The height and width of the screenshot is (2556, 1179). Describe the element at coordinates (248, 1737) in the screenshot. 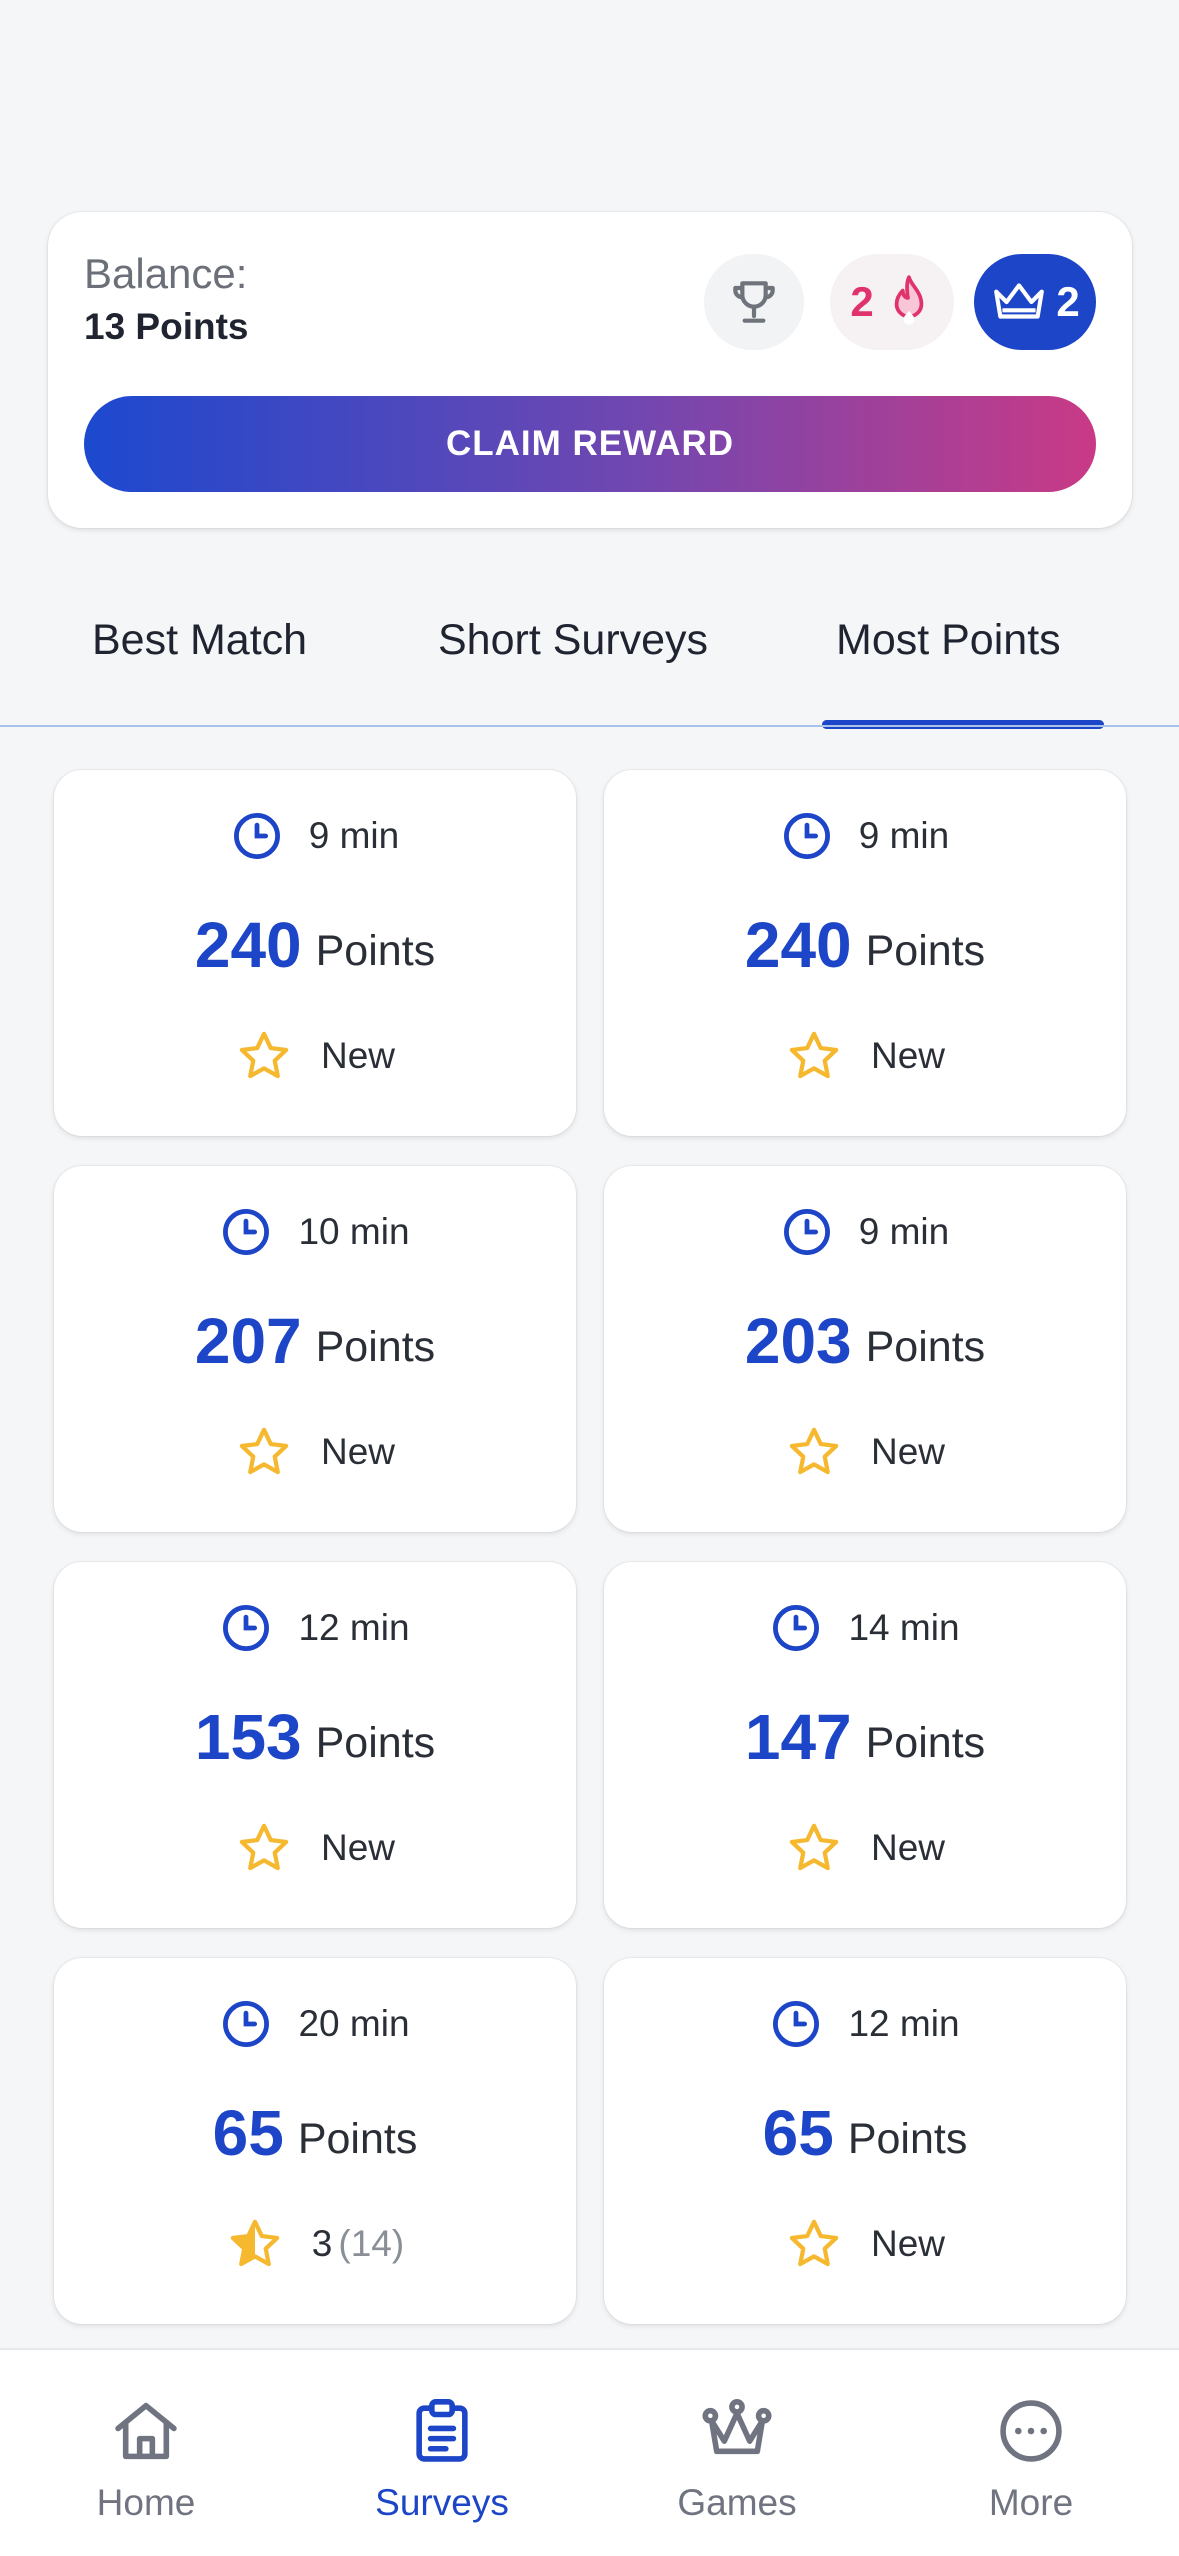

I see `survey-points: 153` at that location.